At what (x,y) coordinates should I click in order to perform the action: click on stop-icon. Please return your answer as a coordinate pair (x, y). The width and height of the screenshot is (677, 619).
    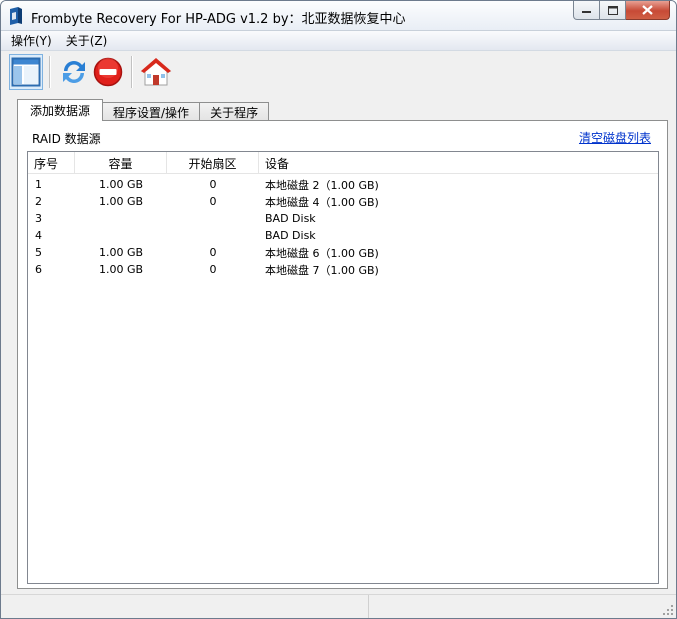
    Looking at the image, I should click on (108, 72).